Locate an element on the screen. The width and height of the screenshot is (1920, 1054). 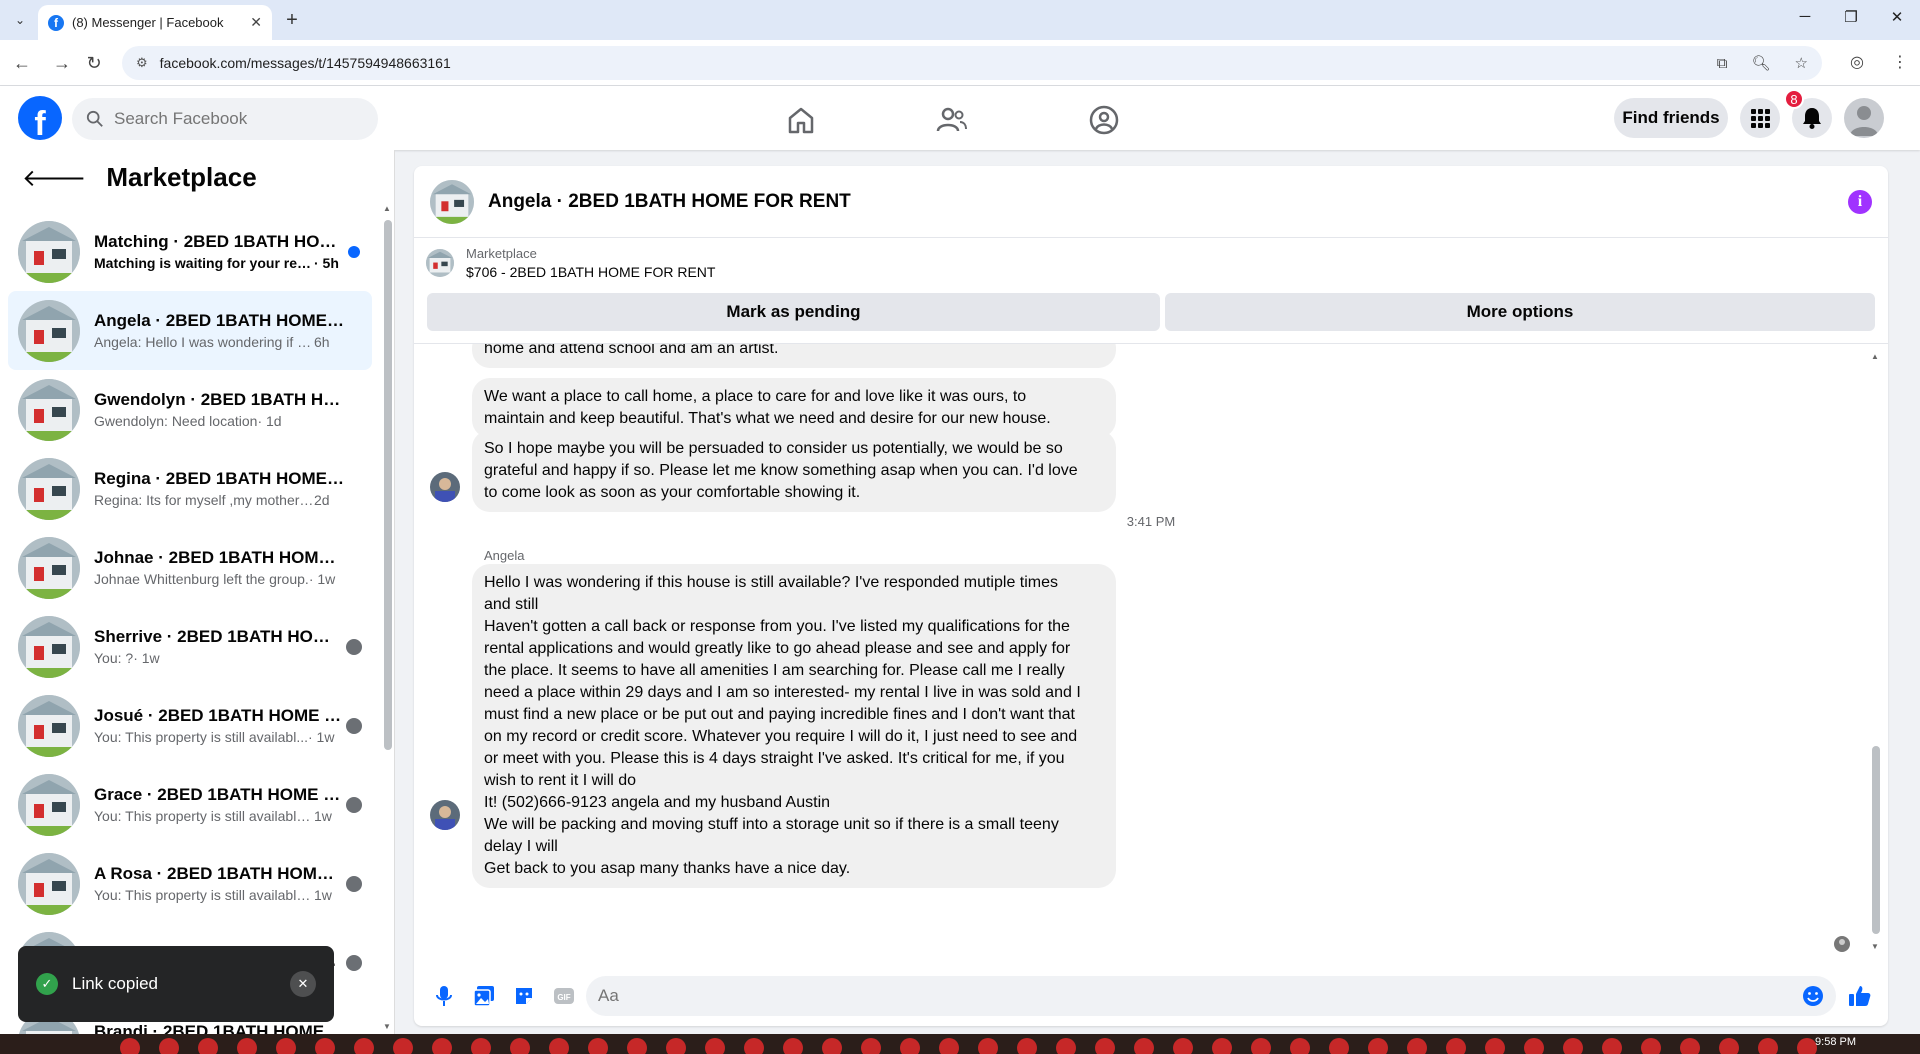
account-avatar is located at coordinates (1864, 118).